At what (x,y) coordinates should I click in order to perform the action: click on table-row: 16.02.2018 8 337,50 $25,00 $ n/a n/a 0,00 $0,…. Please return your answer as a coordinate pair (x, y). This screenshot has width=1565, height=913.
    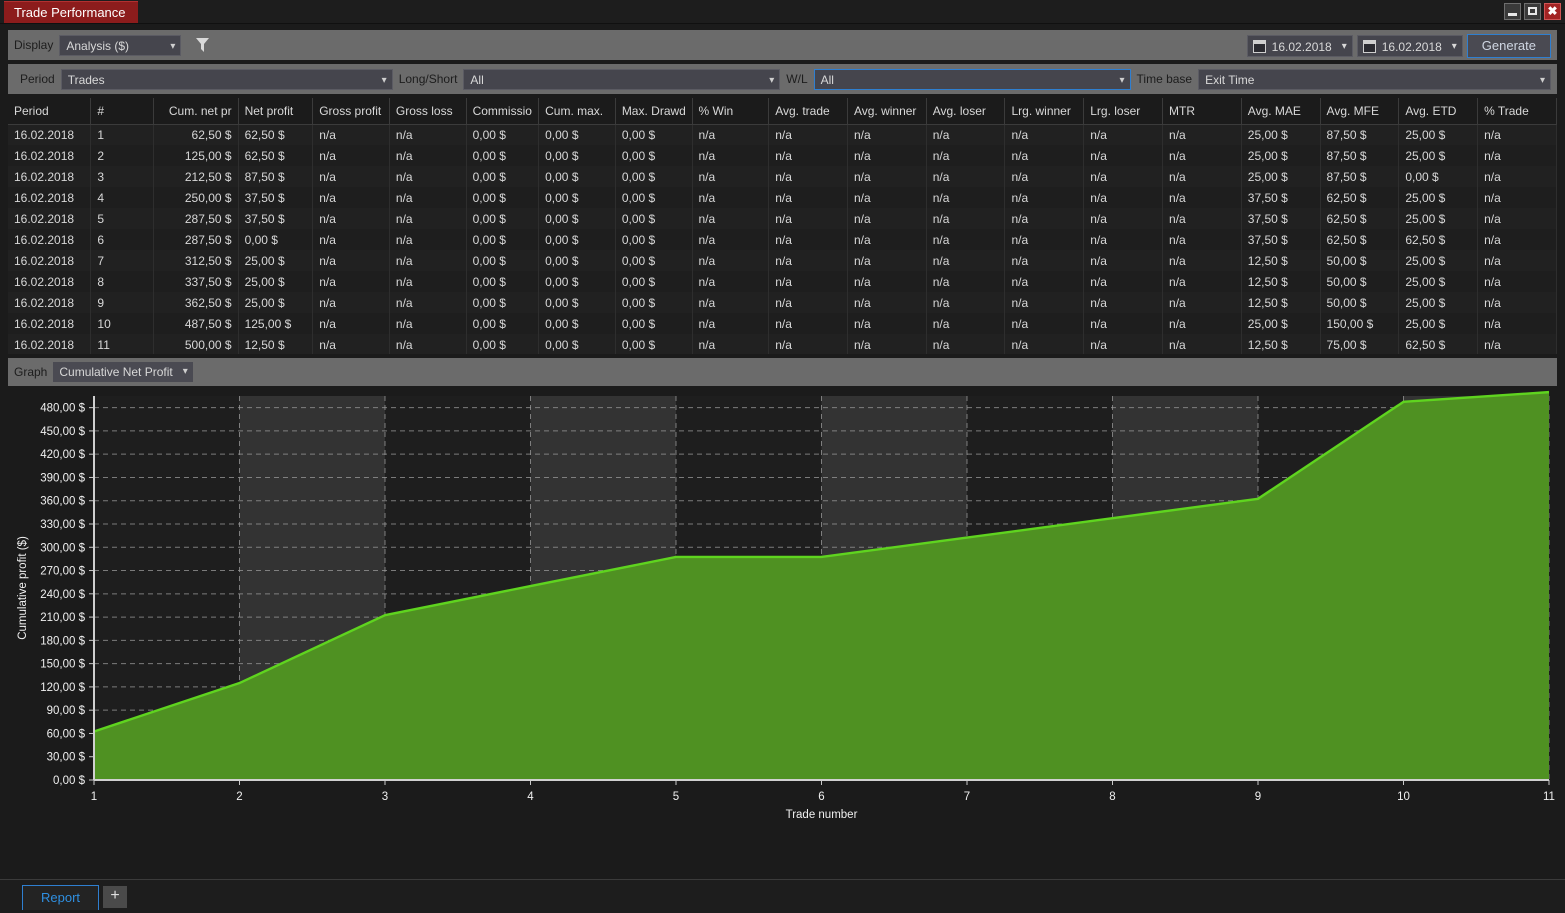
    Looking at the image, I should click on (782, 281).